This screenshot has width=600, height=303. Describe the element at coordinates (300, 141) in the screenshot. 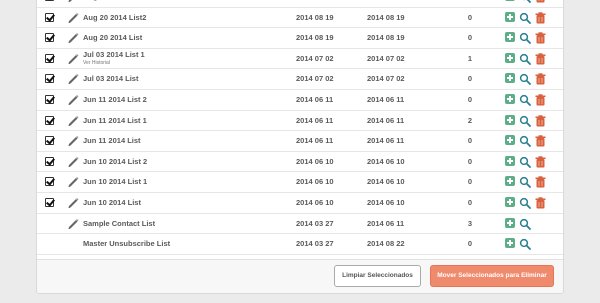

I see `table-row: Jun 11 2014 List 2014 06 11 2014 06 11 0` at that location.